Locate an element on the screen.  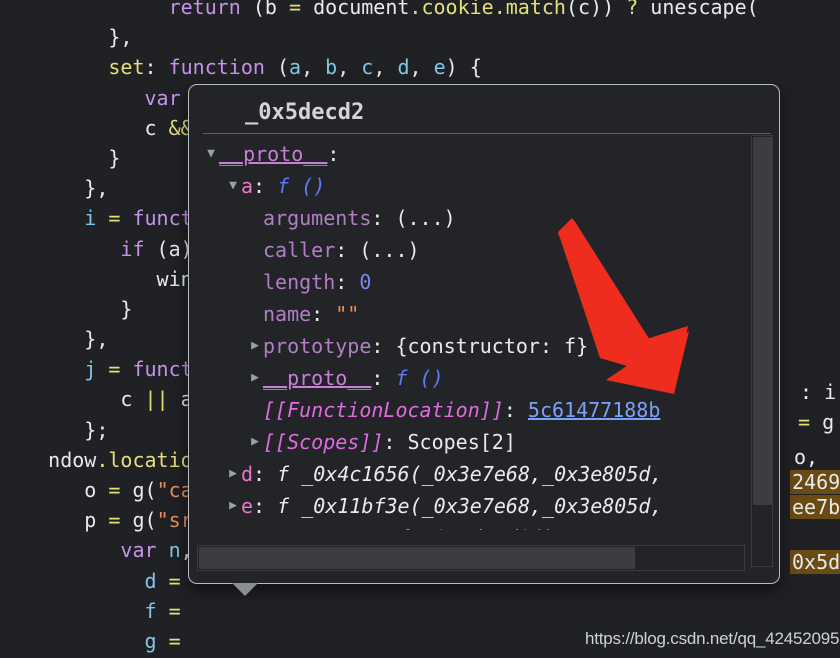
code-line: set: function (a, b, c, d, e) { is located at coordinates (420, 67).